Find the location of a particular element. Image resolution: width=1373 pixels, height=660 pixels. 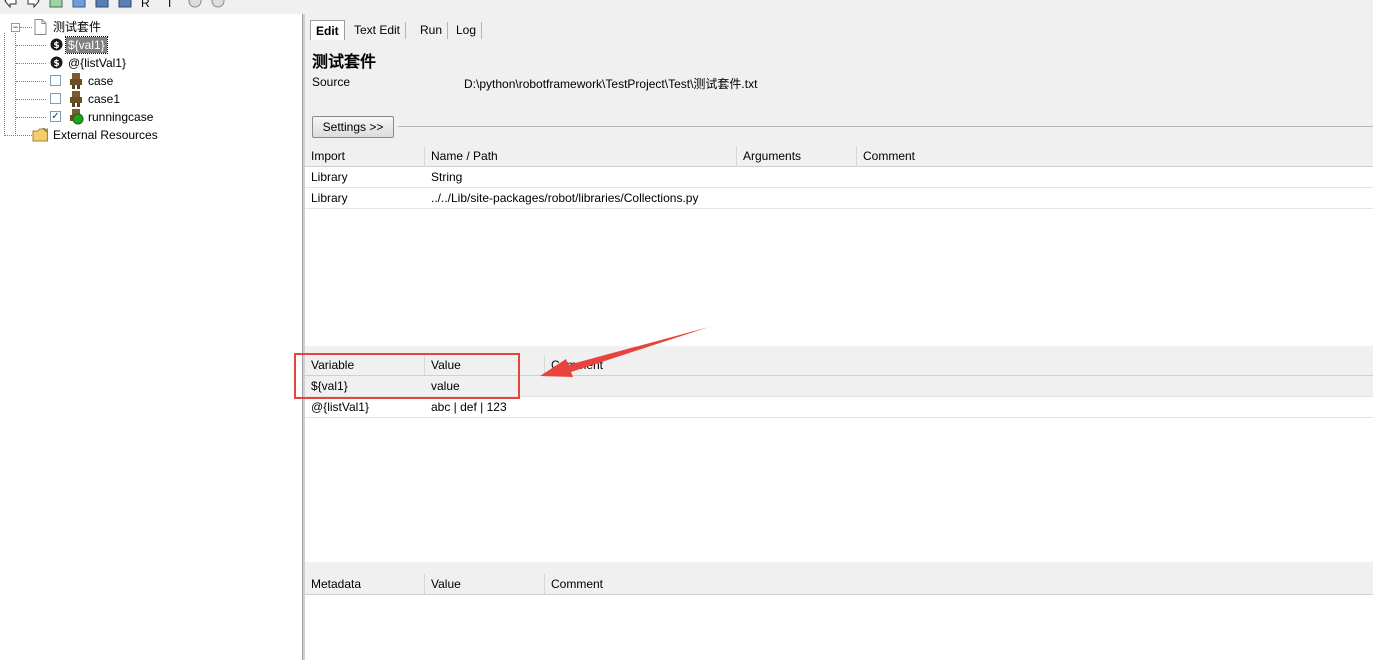

scalar-variable-icon: $ is located at coordinates (56, 44).